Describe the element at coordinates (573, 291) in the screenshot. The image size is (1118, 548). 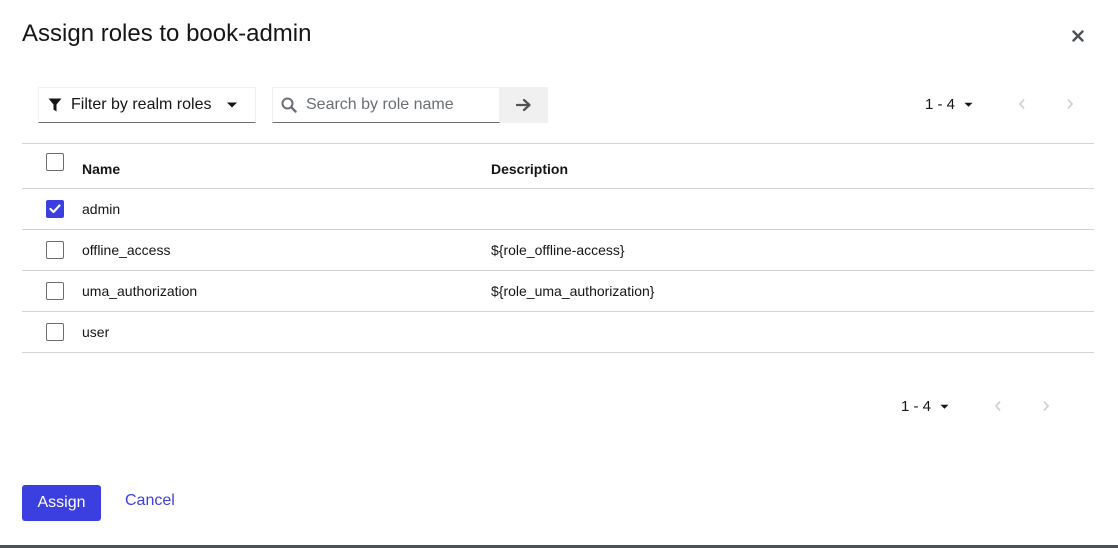
I see `role-description: ${role_uma_authorization}` at that location.